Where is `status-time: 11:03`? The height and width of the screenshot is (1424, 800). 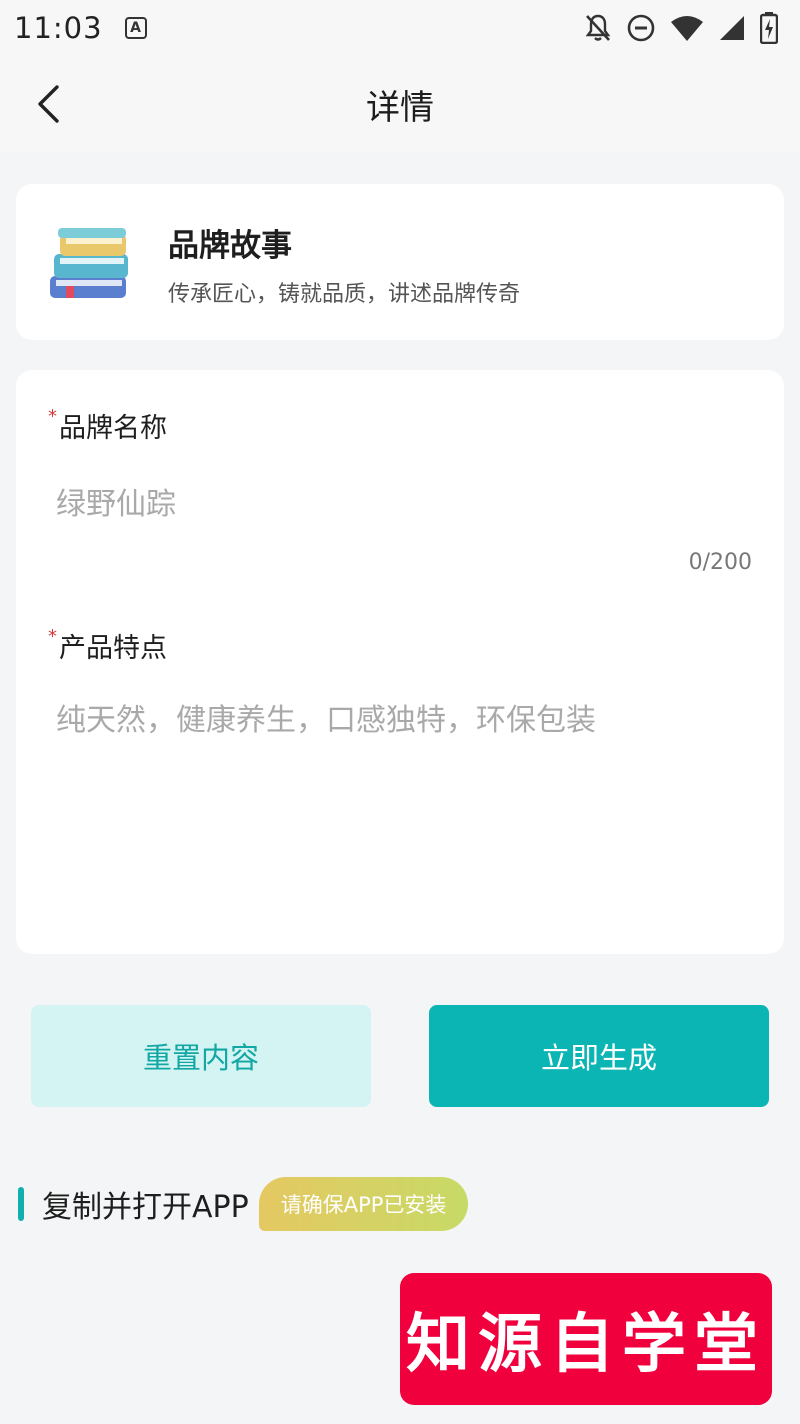 status-time: 11:03 is located at coordinates (58, 28).